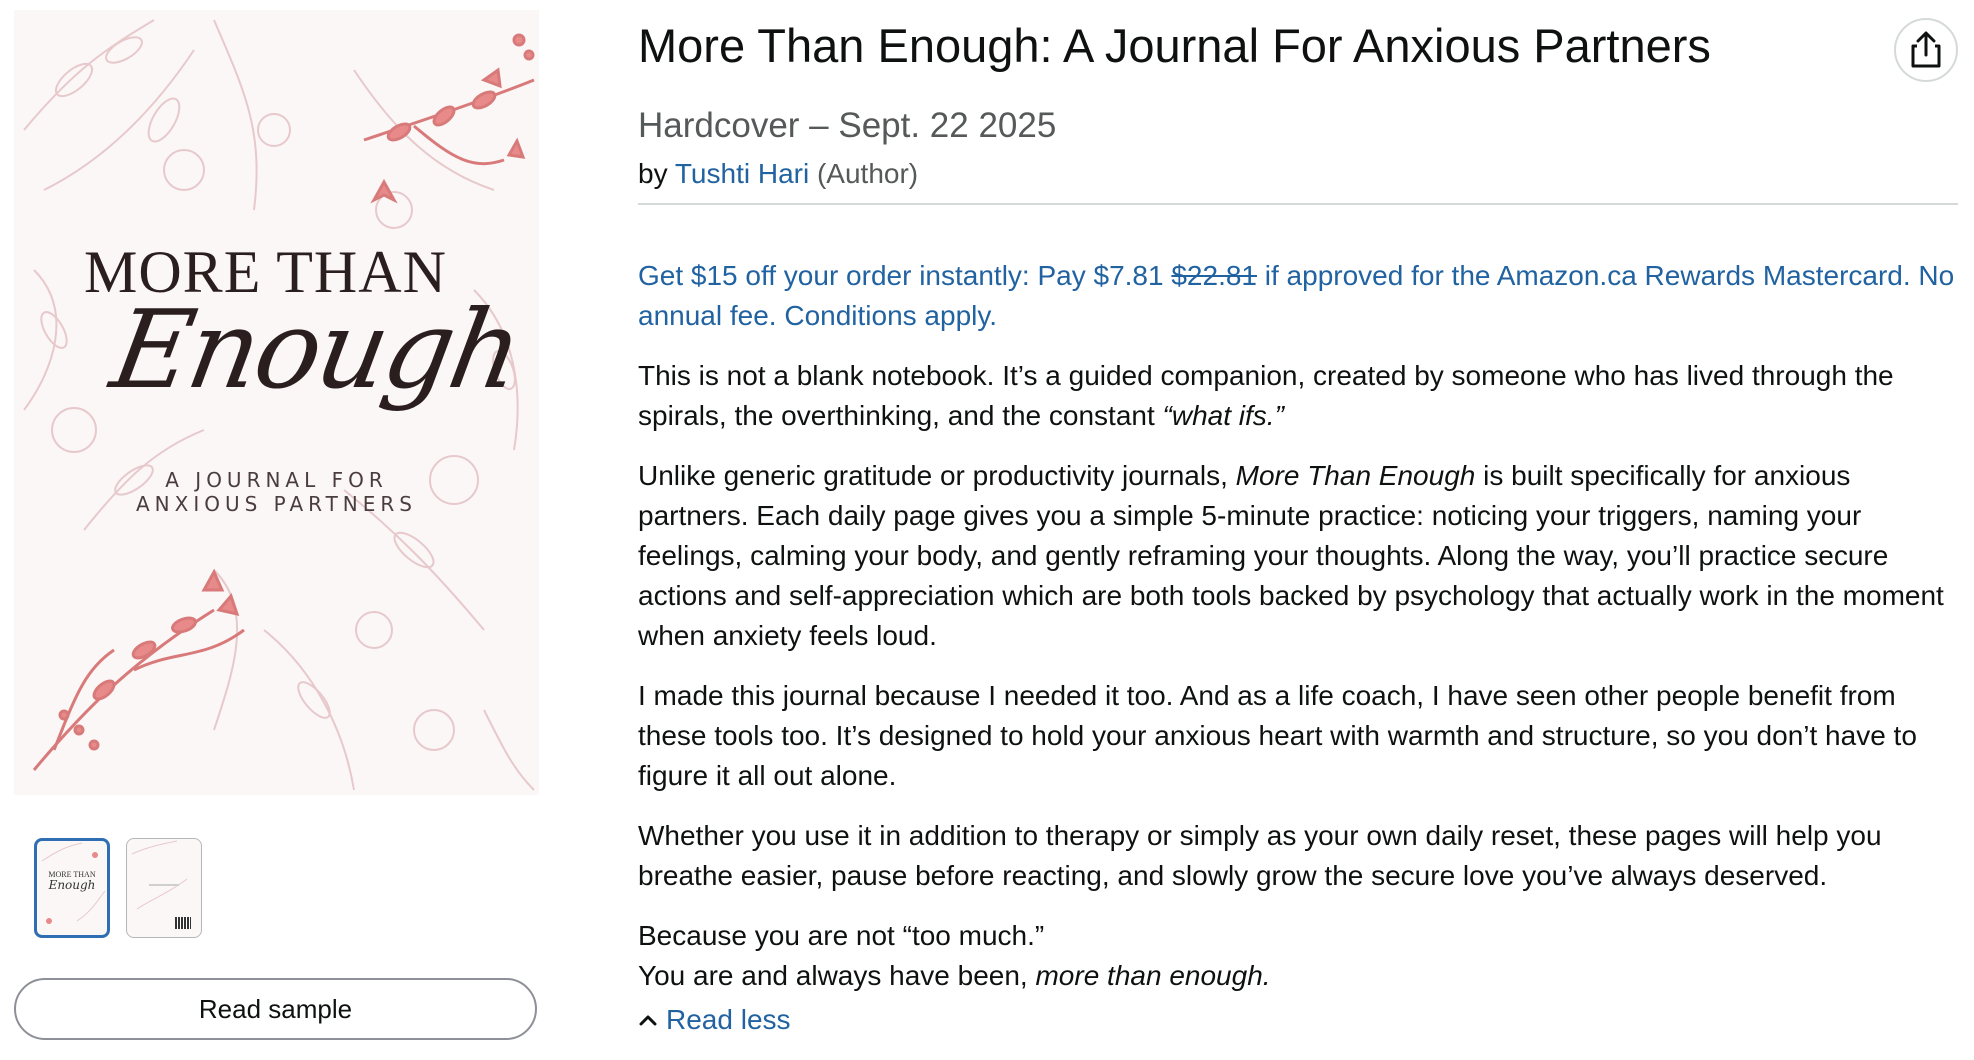 The width and height of the screenshot is (1974, 1060). I want to click on divider, so click(1298, 204).